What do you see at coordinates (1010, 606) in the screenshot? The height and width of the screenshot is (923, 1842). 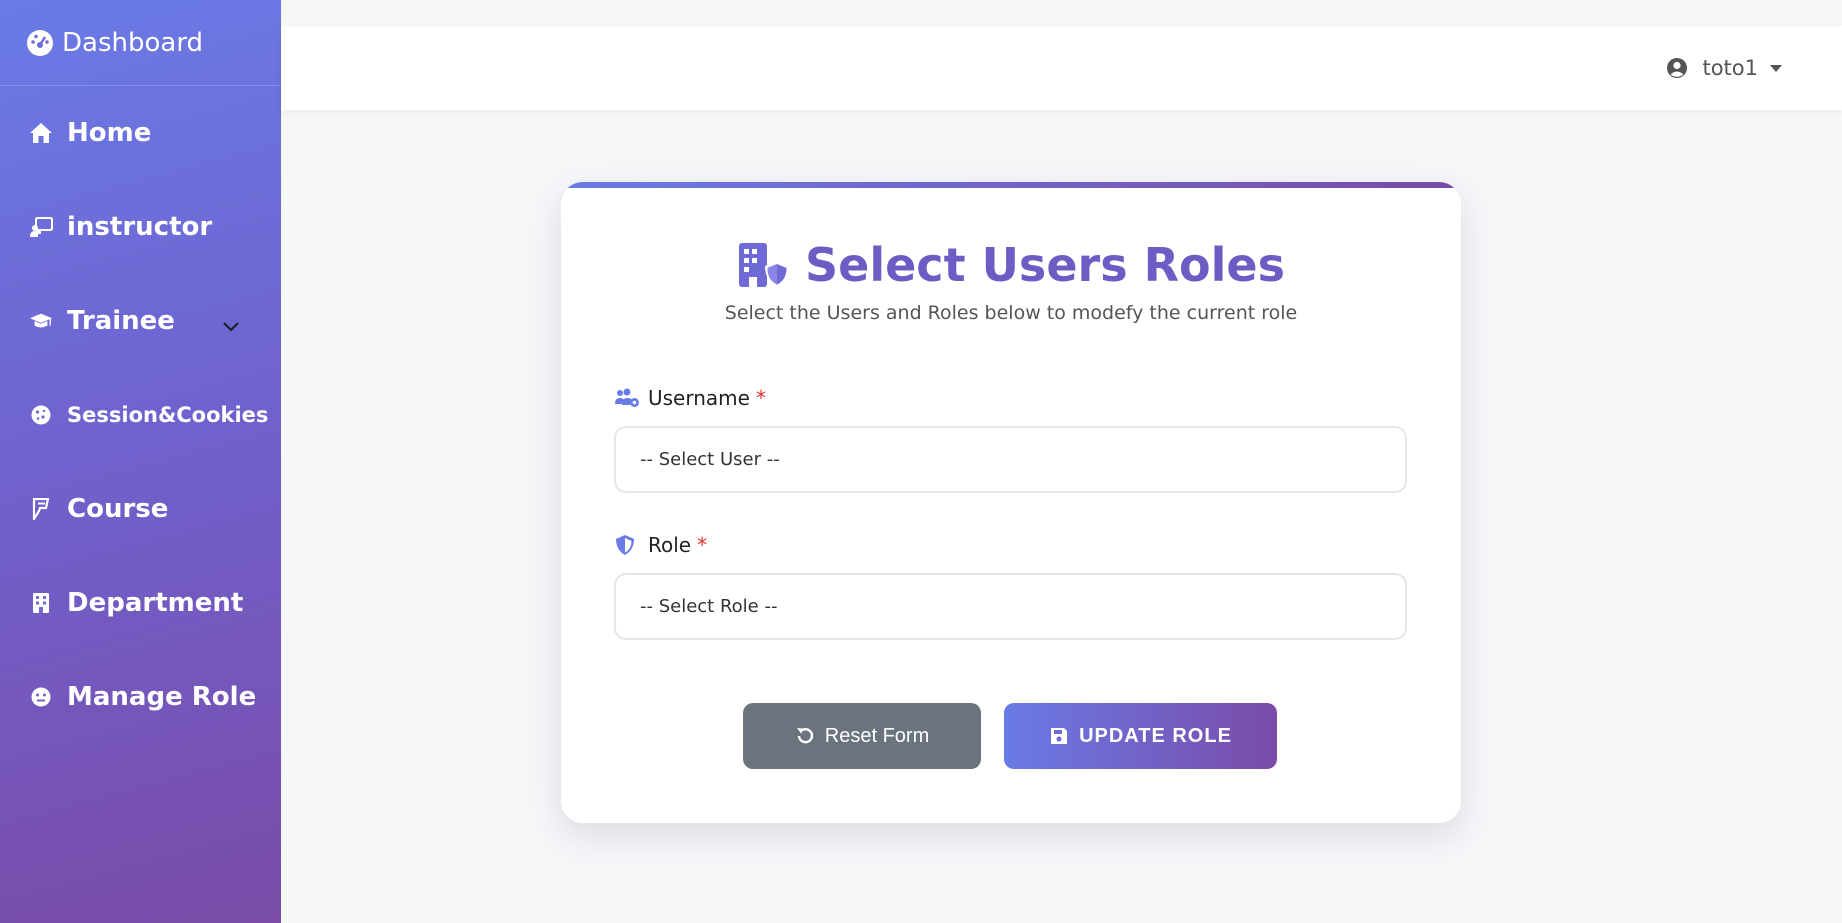 I see `role-select: -- Select Role --` at bounding box center [1010, 606].